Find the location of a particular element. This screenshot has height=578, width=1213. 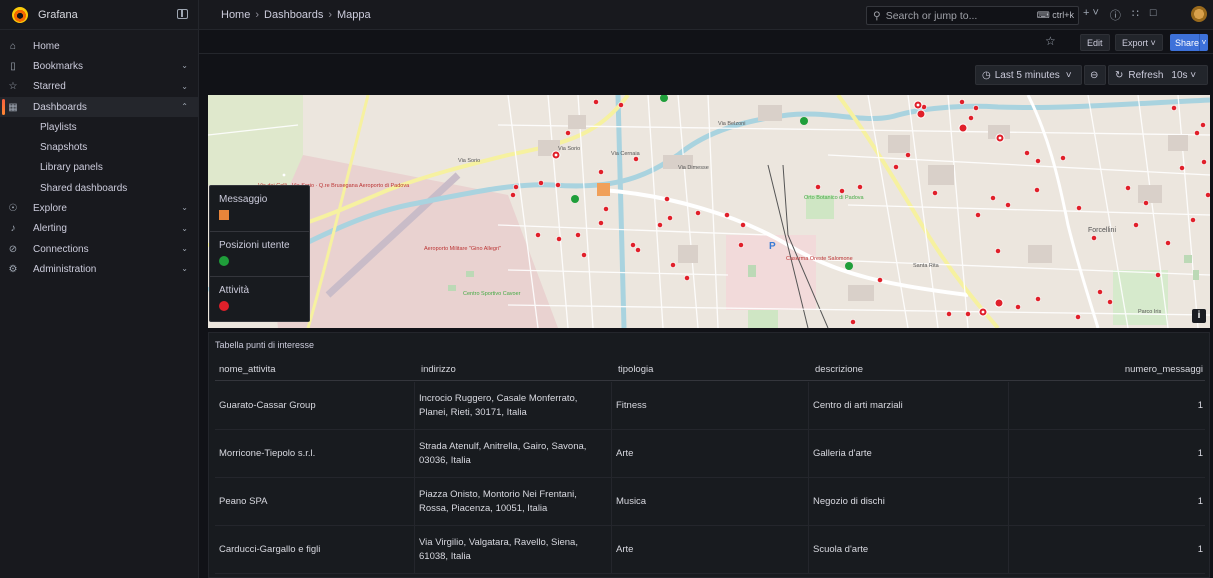

edit-button: Edit is located at coordinates (1095, 42).